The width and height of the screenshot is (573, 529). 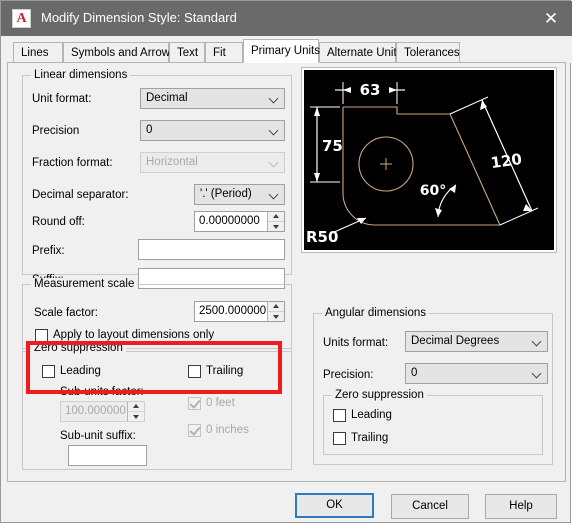 What do you see at coordinates (433, 422) in the screenshot?
I see `zero-suppression-angular-group: Zero suppression` at bounding box center [433, 422].